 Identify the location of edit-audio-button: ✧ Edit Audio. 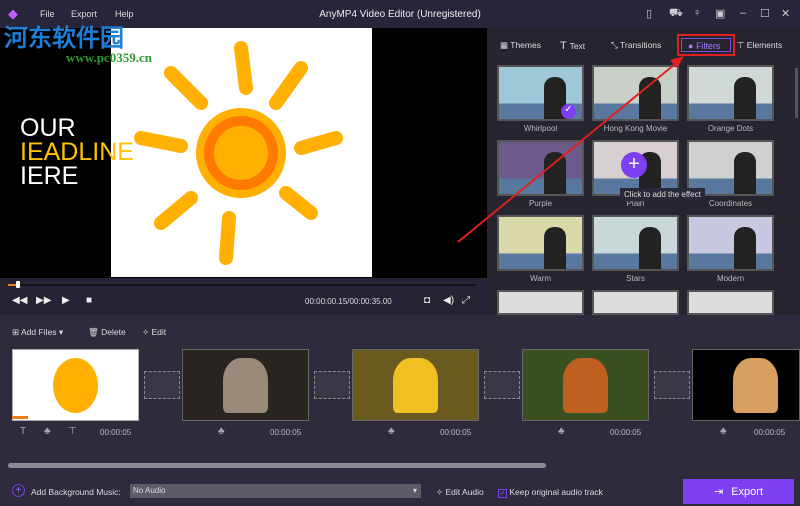
(460, 492).